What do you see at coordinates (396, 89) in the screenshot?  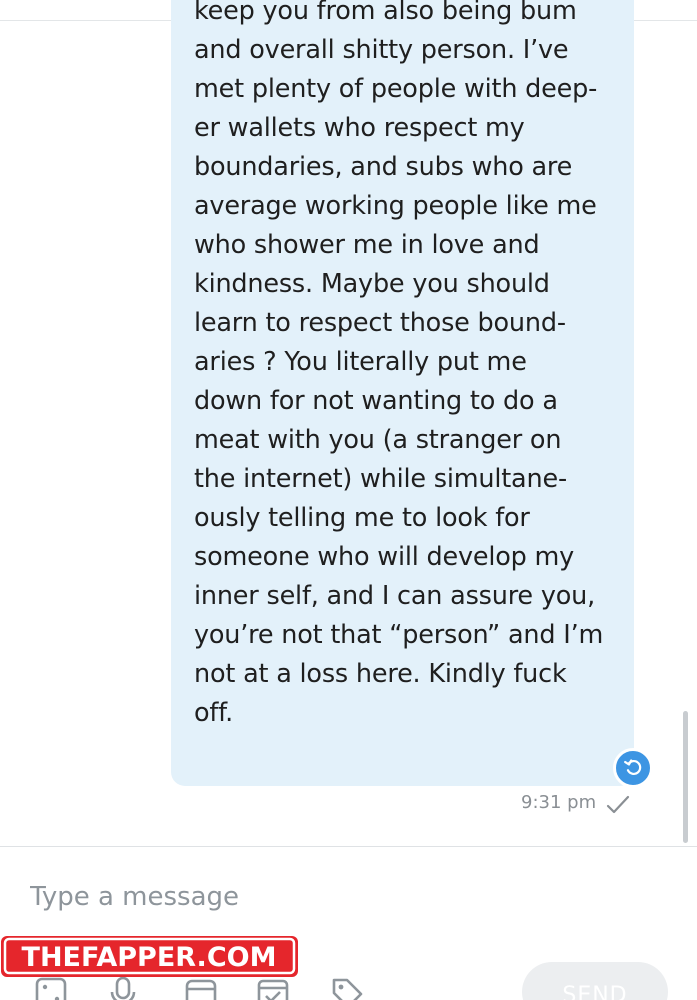 I see `message-line: met plenty of people with deep-` at bounding box center [396, 89].